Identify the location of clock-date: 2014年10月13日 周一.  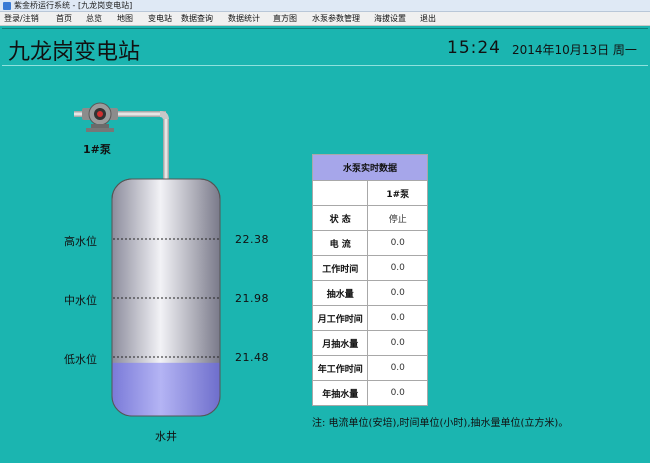
(574, 50).